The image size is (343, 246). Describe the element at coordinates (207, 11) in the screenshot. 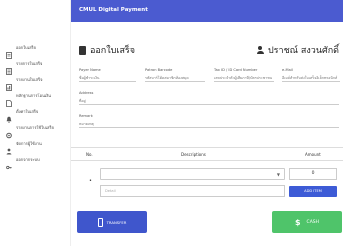

I see `app-header: CMUL Digital Payment` at that location.